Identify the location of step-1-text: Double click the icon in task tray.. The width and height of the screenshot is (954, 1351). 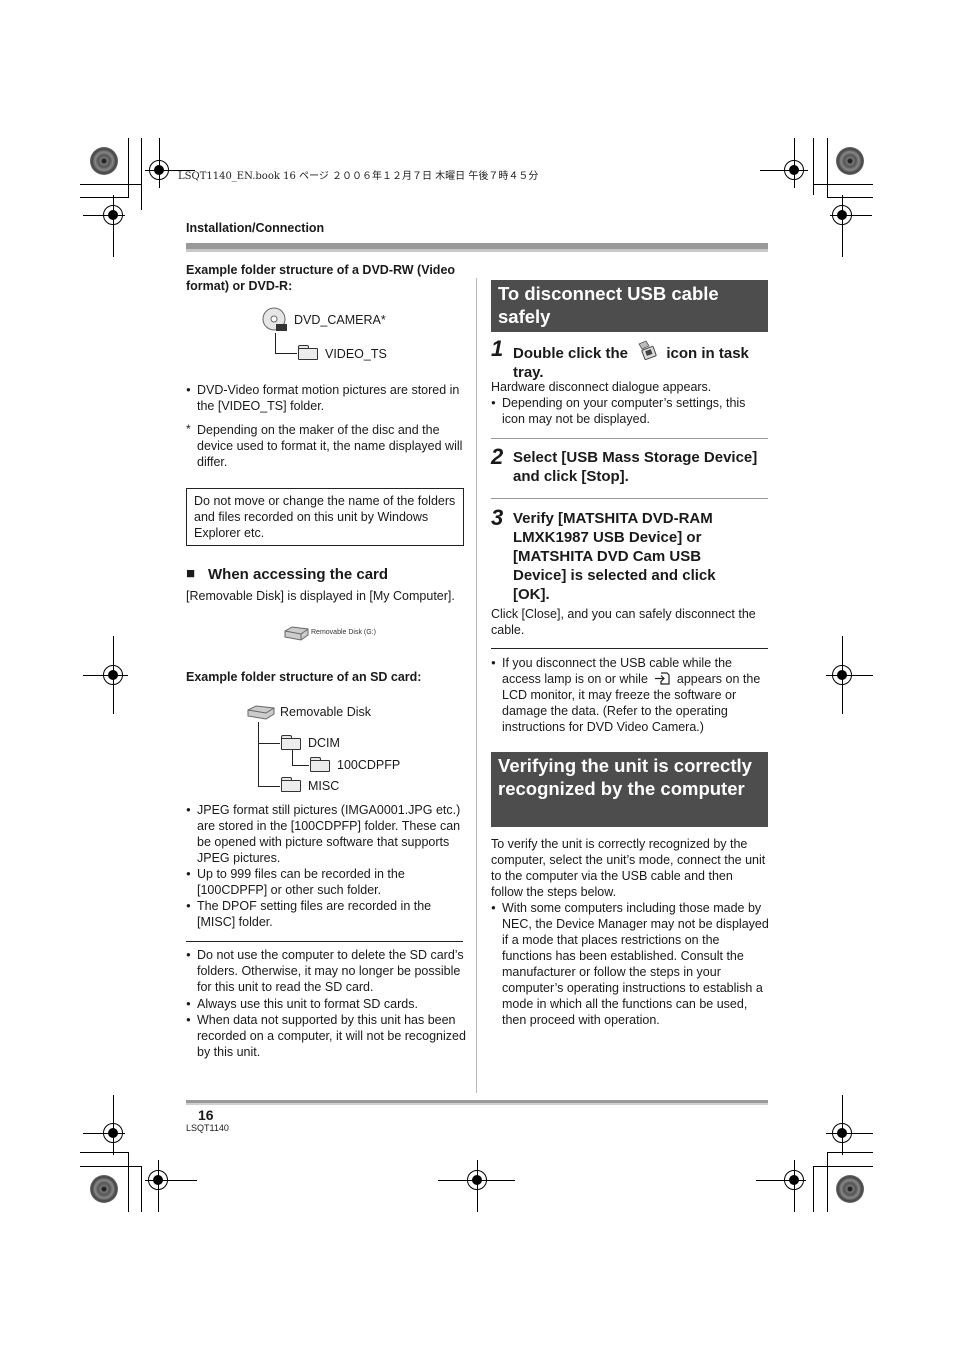
(640, 361).